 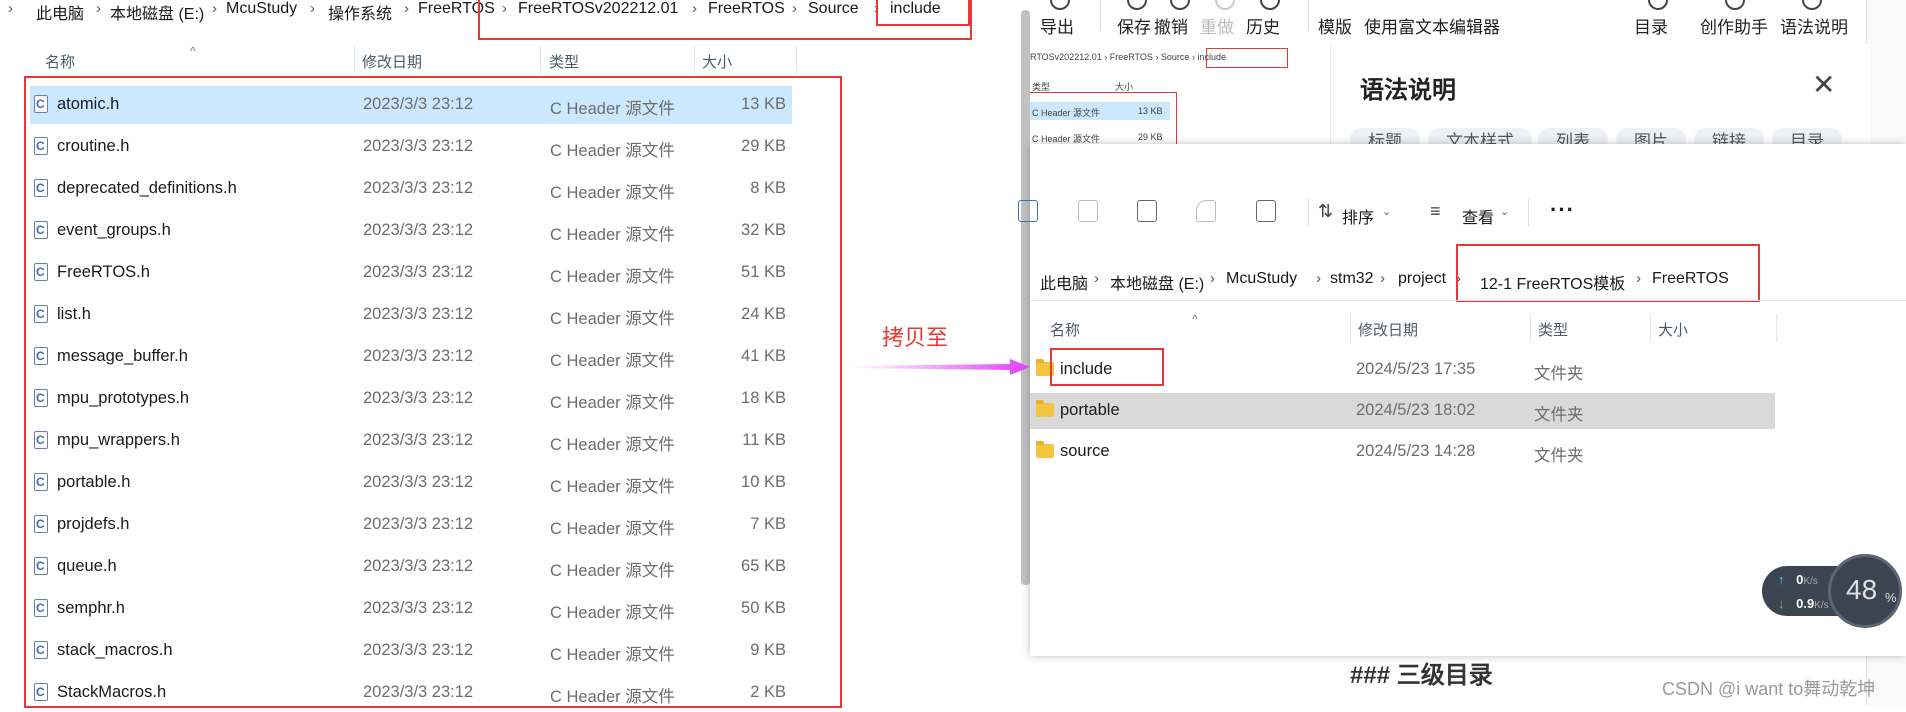 What do you see at coordinates (1562, 210) in the screenshot?
I see `more-options-button: ···` at bounding box center [1562, 210].